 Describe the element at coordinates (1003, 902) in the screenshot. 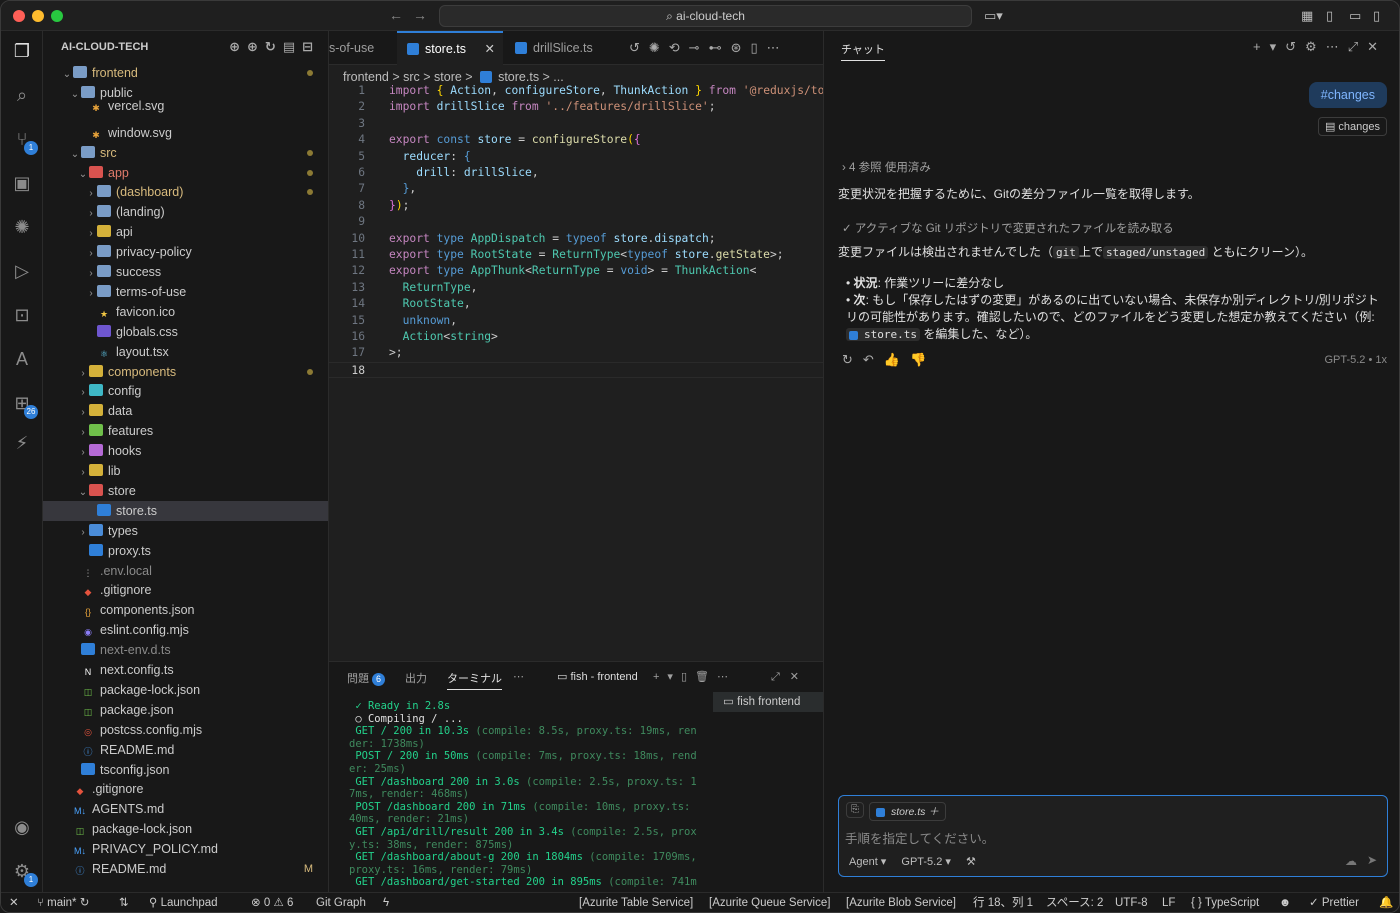

I see `cursor-position: 行 18、列 1` at that location.